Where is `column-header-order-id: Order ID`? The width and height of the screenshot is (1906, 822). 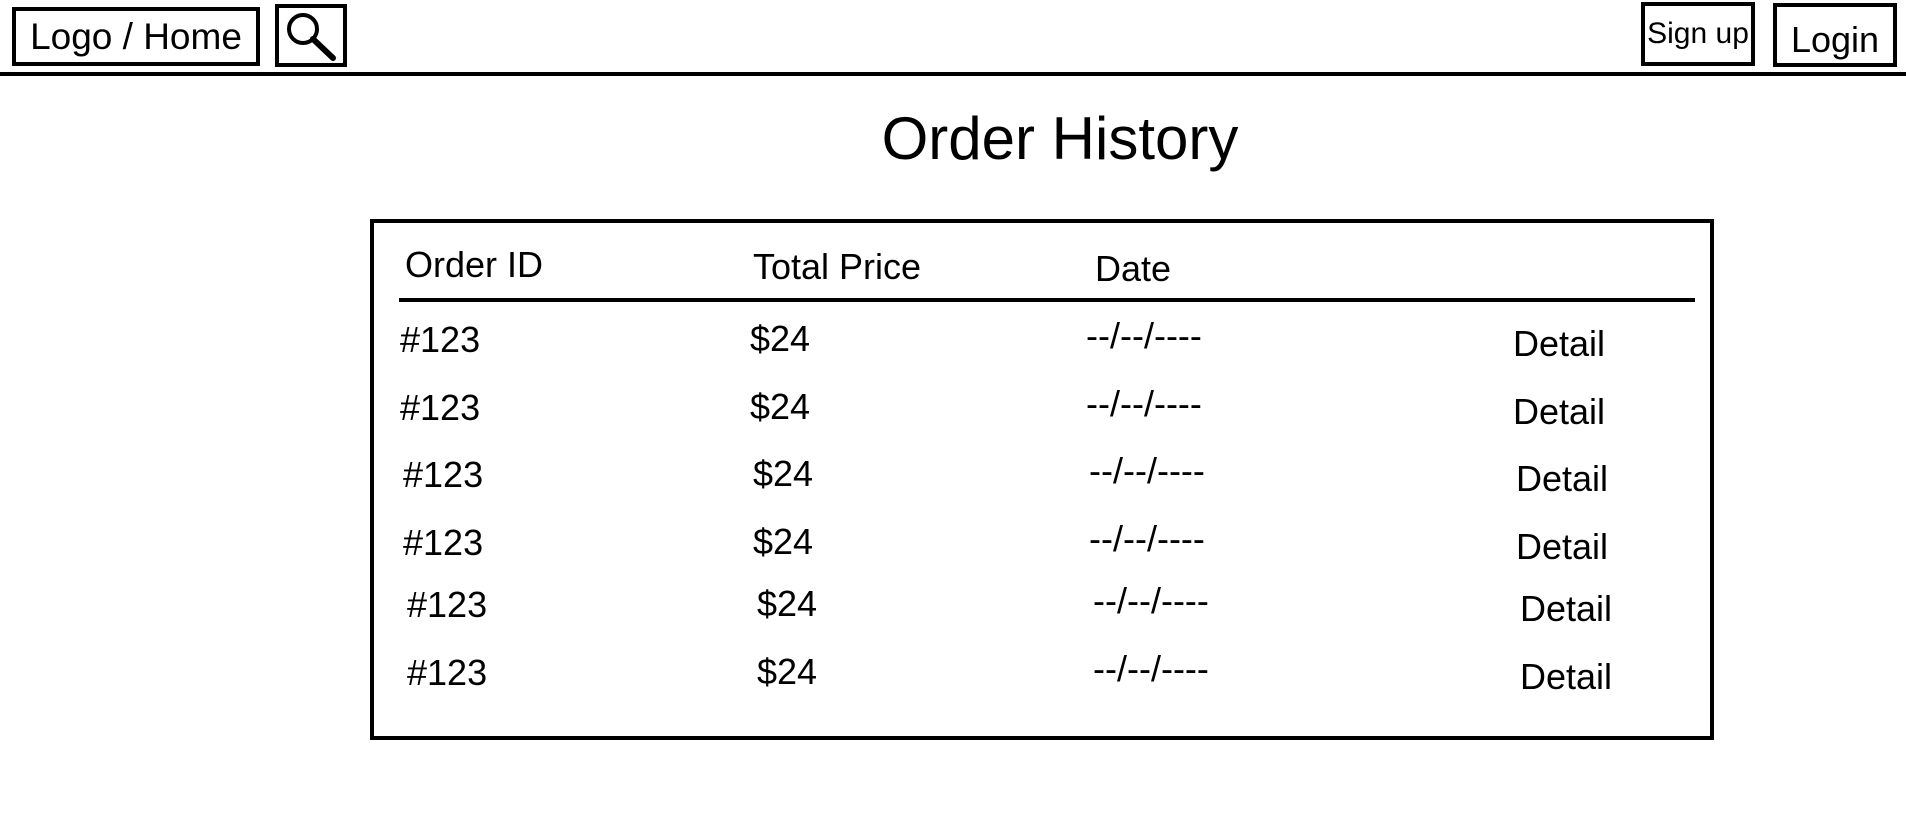
column-header-order-id: Order ID is located at coordinates (474, 264).